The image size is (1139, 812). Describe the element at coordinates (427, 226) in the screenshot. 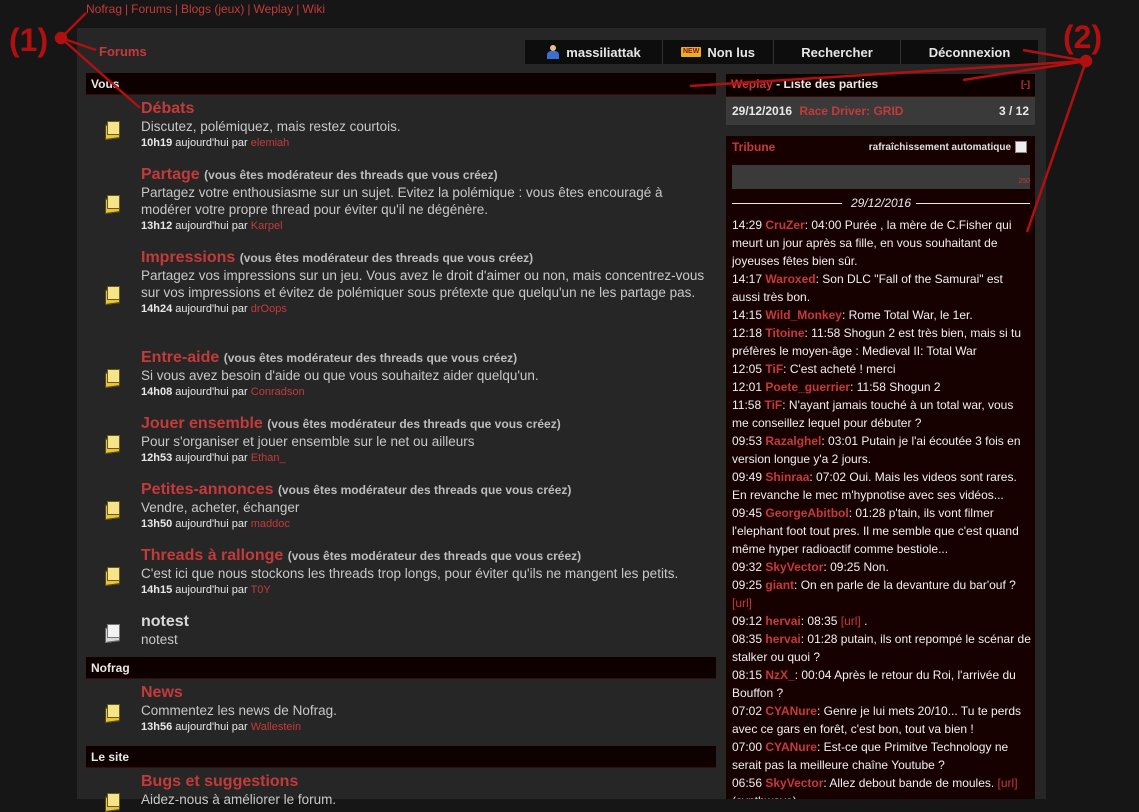

I see `forum-last-post: 13h12 aujourd'hui par Karpel` at that location.